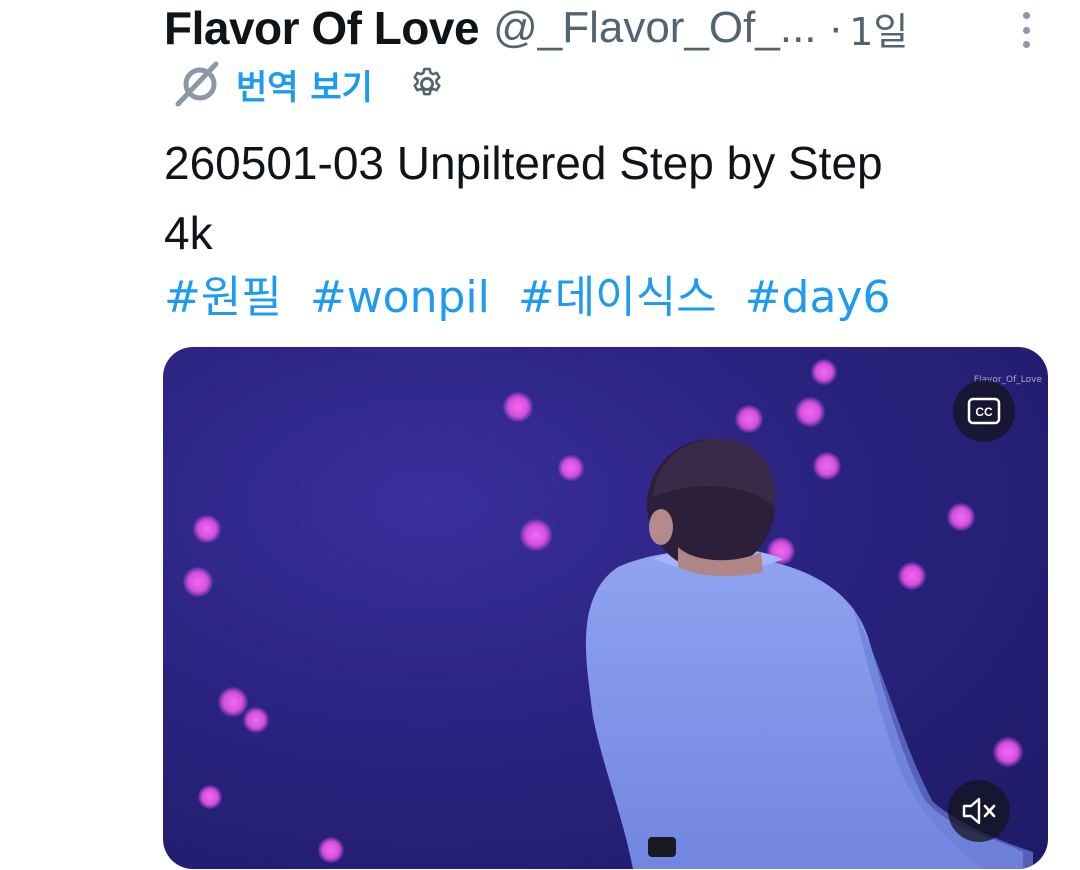 The image size is (1080, 870). Describe the element at coordinates (878, 28) in the screenshot. I see `timestamp: 1일` at that location.